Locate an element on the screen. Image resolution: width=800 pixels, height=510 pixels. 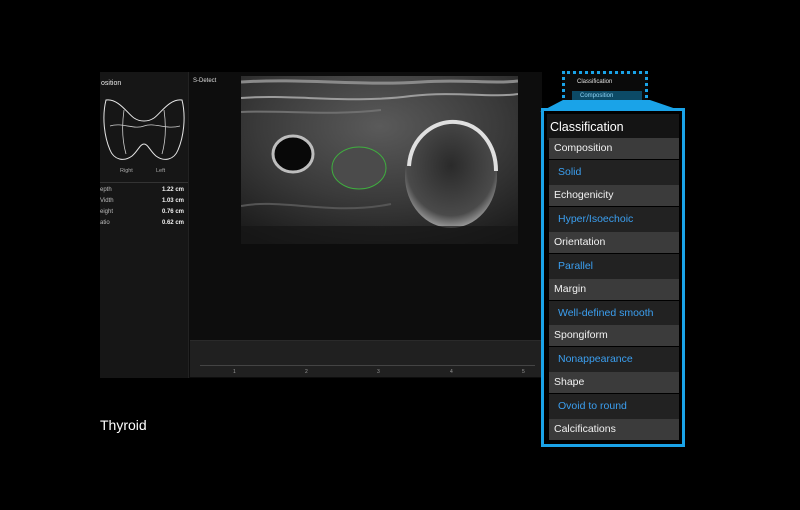
ultrasound-scan-graphic is located at coordinates (379, 160).